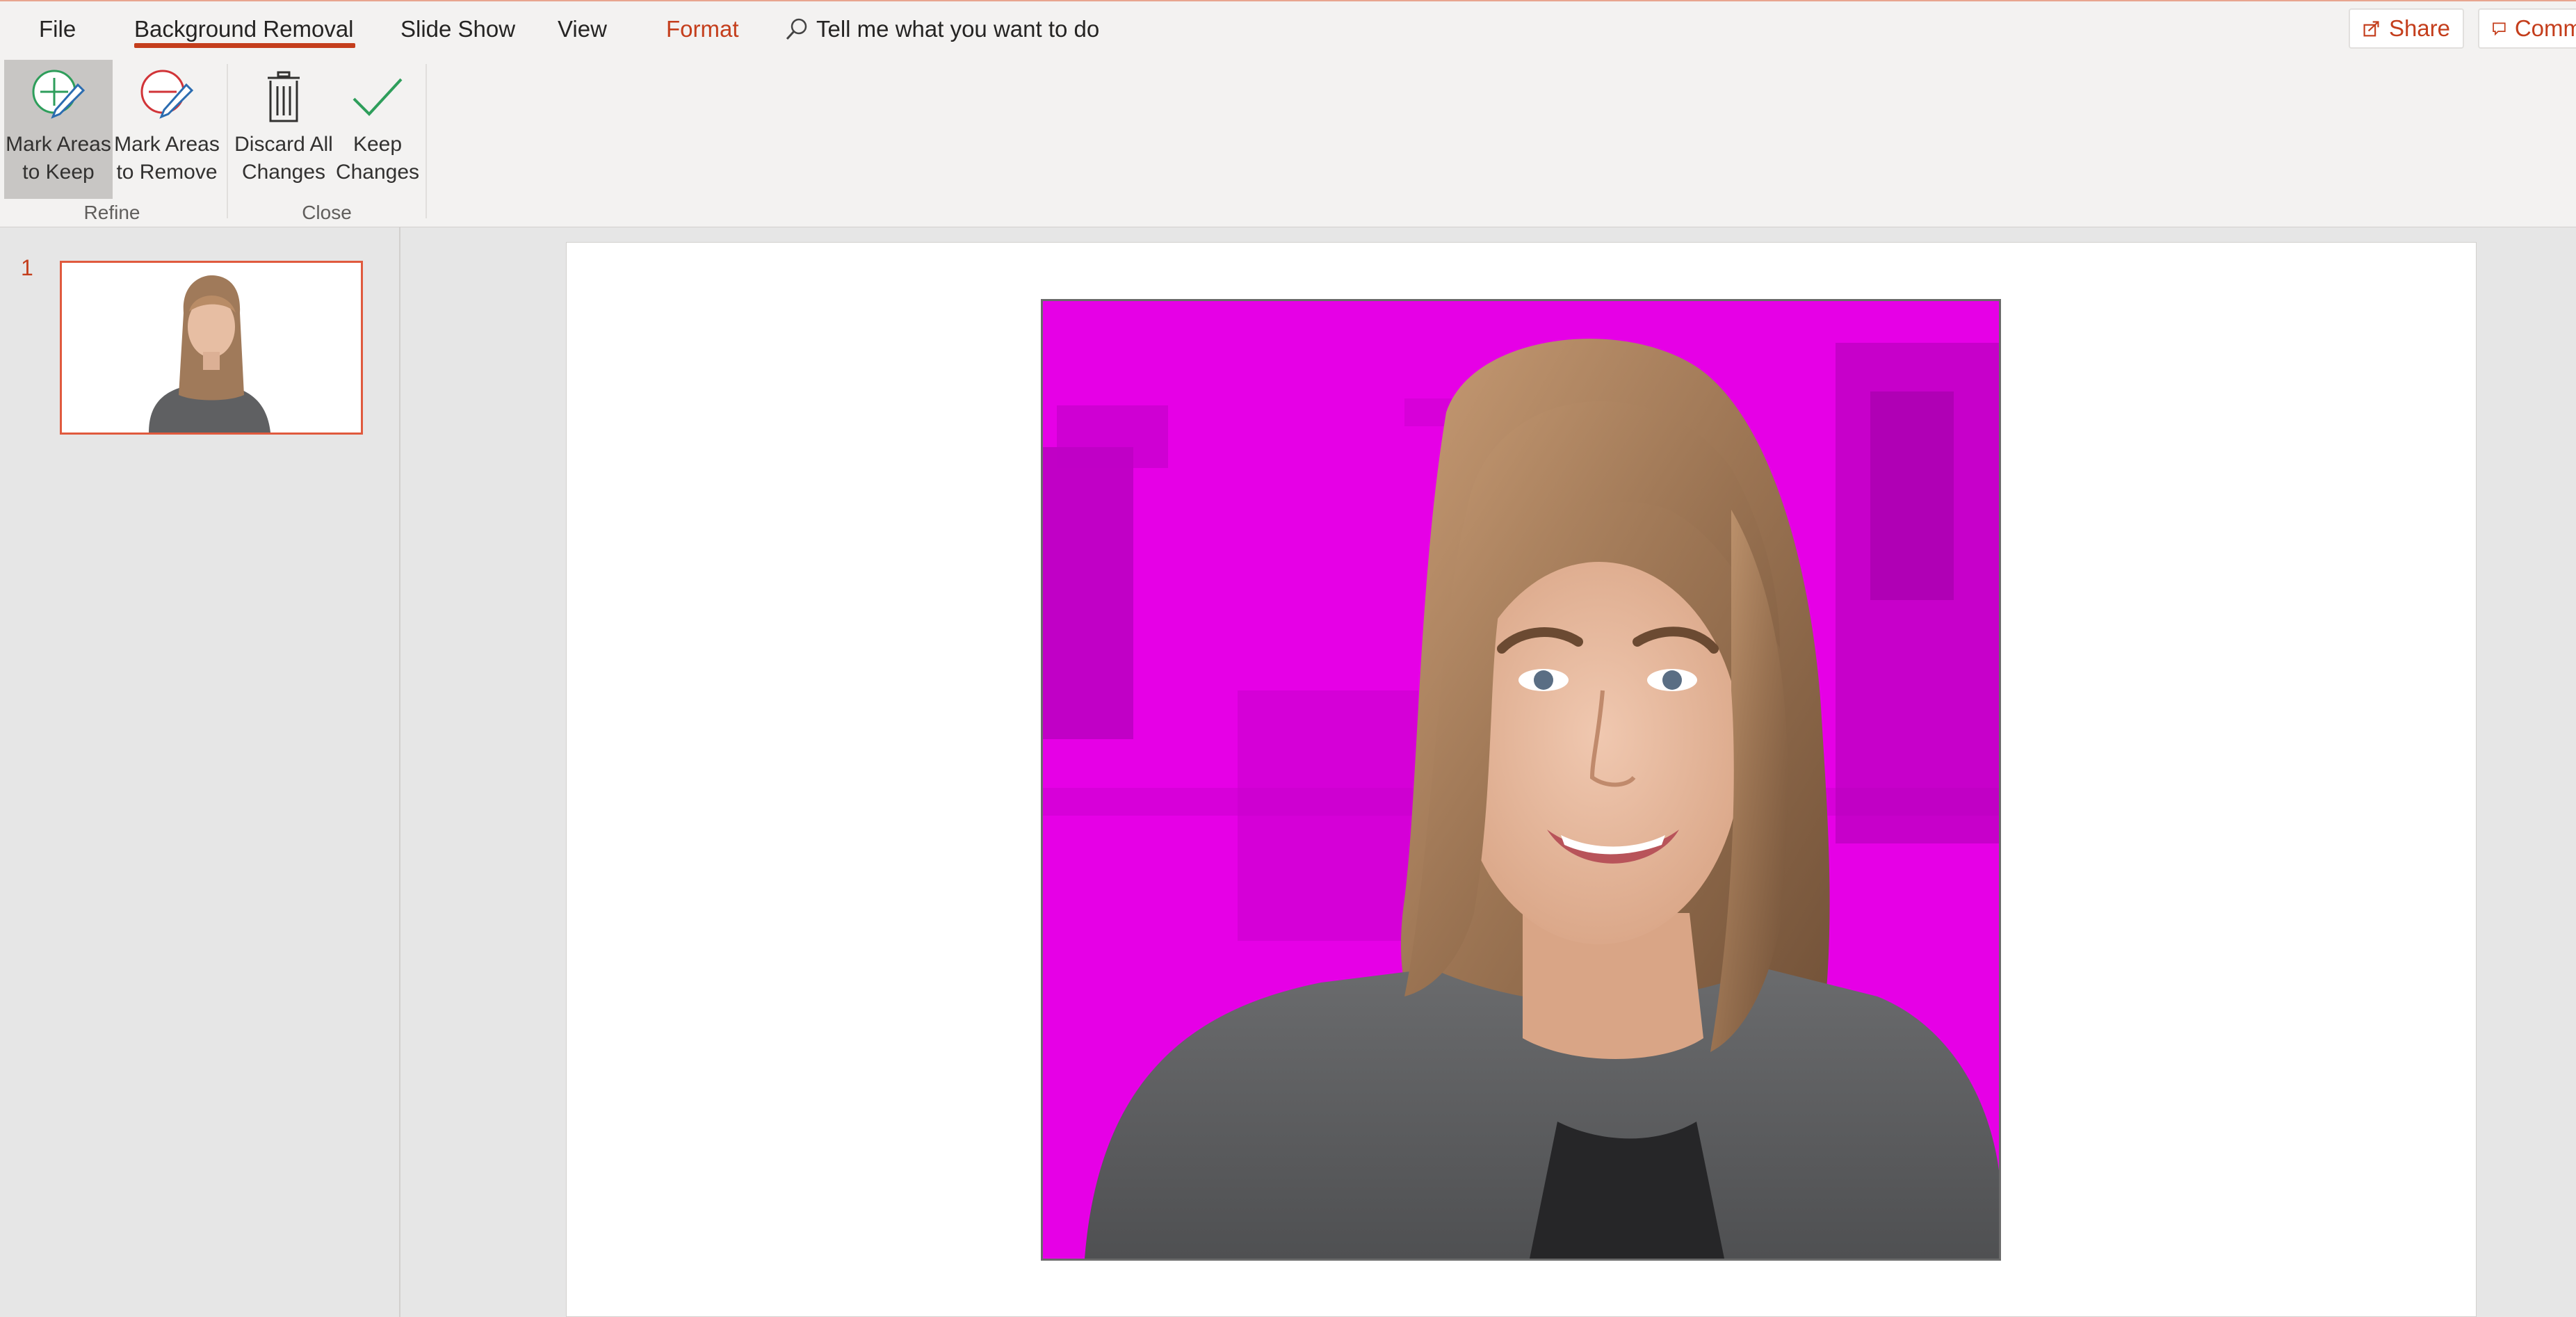 The height and width of the screenshot is (1317, 2576). I want to click on share-button: Share, so click(2406, 29).